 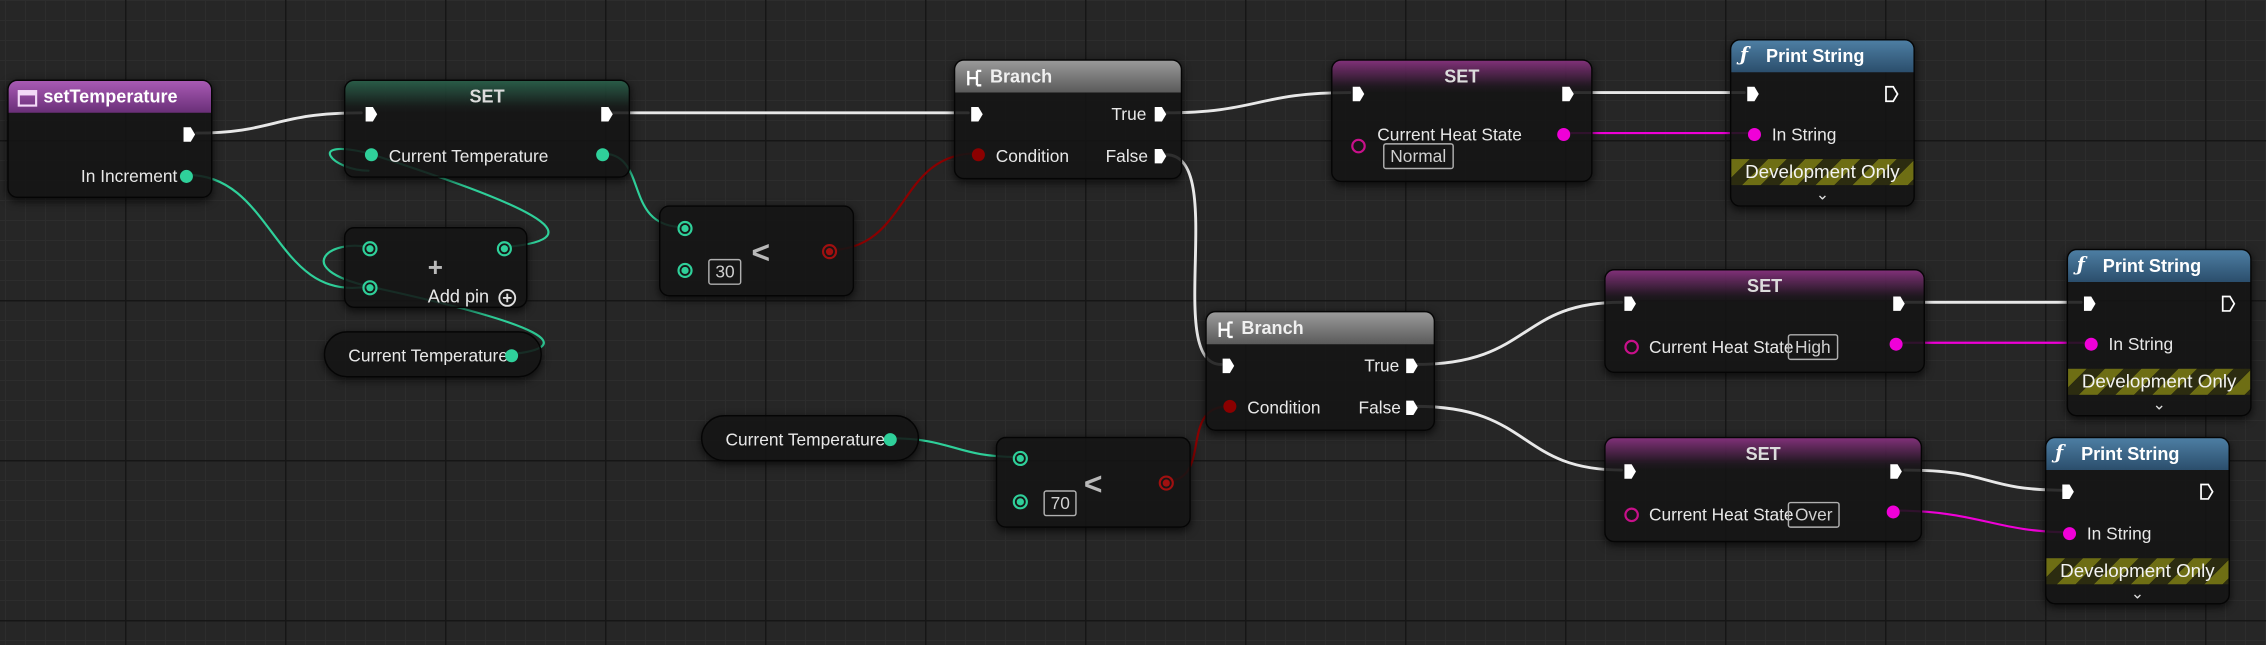 I want to click on event-title: setTemperature, so click(x=110, y=97).